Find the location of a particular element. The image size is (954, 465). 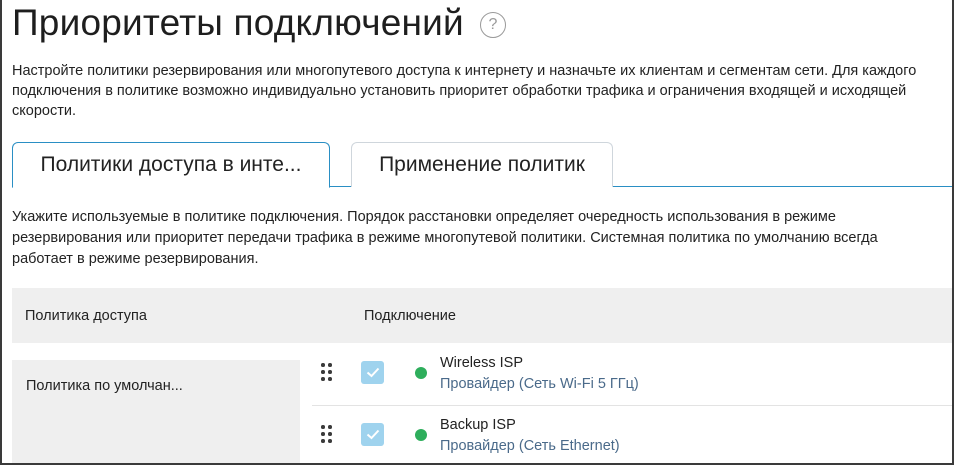

title-row: Приоритеты подключений ? is located at coordinates (259, 23).